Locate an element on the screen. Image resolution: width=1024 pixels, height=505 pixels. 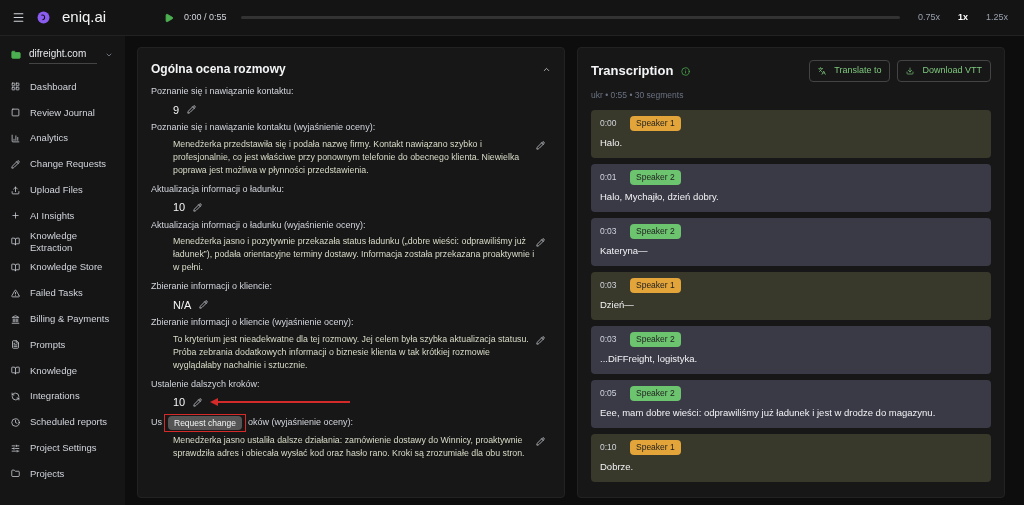
sidebar-item: Projects is located at coordinates (62, 473).